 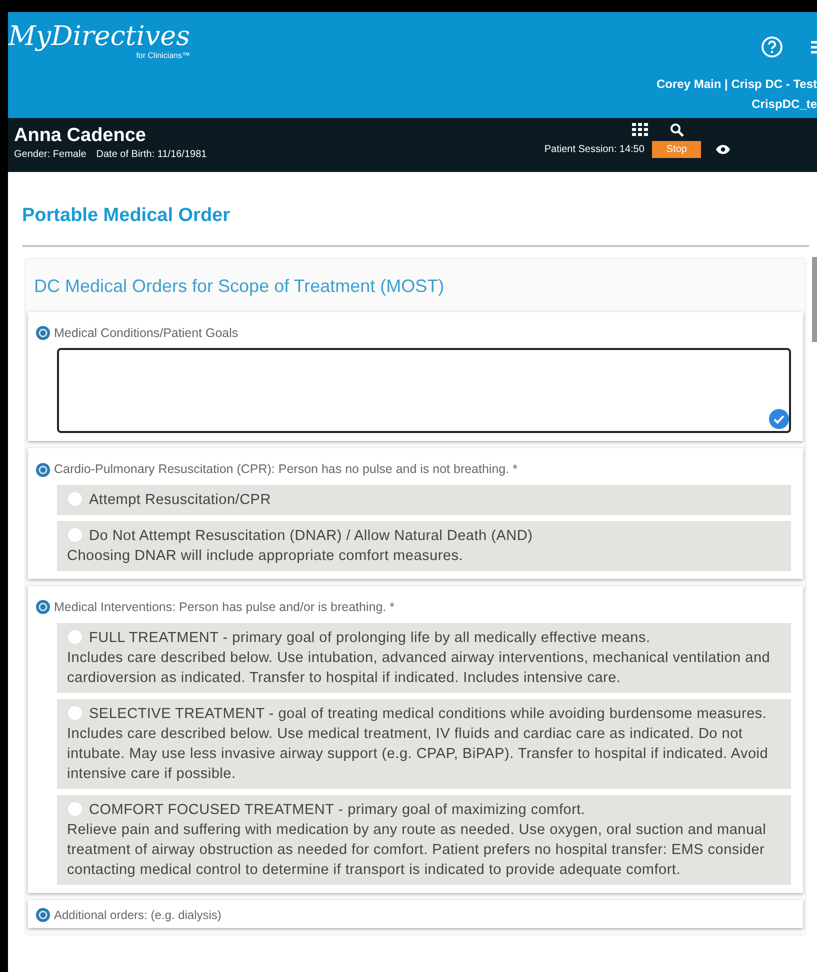 What do you see at coordinates (50, 155) in the screenshot?
I see `patient-gender: Gender: Female` at bounding box center [50, 155].